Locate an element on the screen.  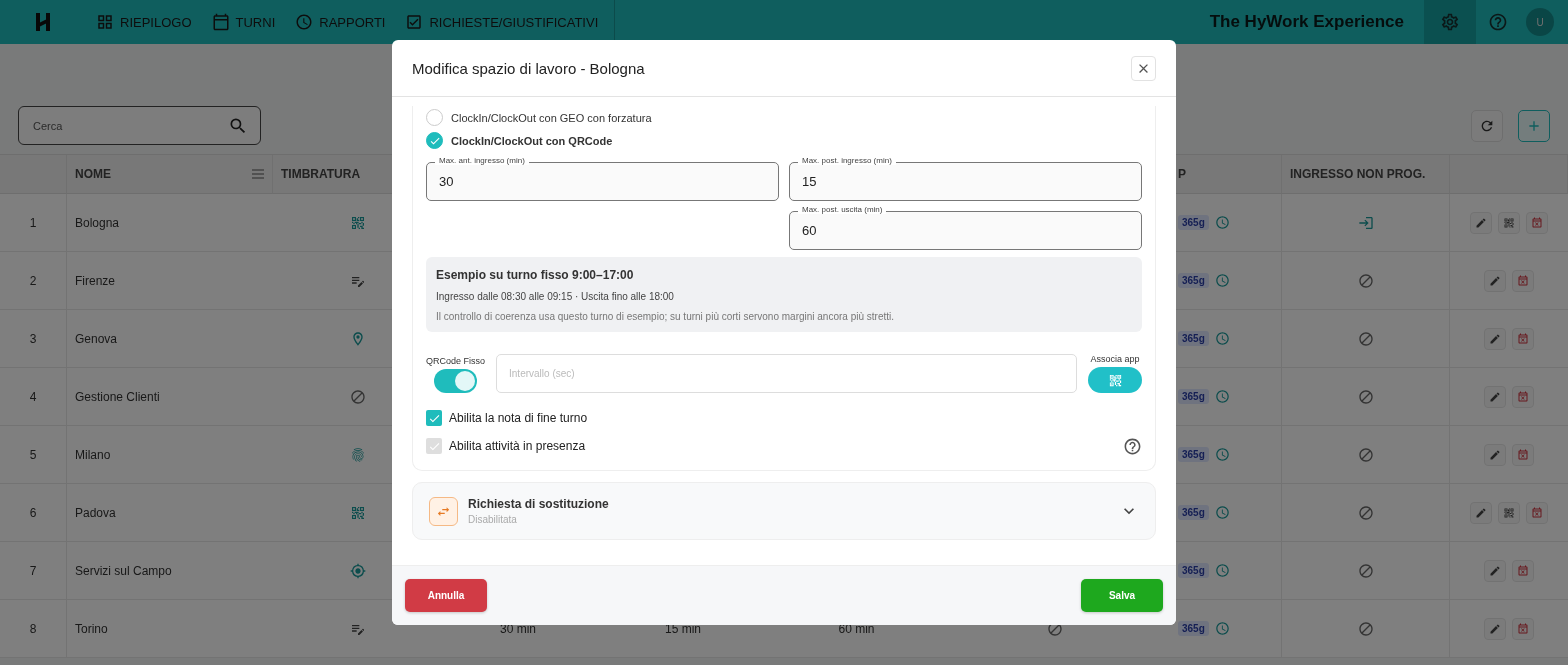
row-number: 3 is located at coordinates (33, 338).